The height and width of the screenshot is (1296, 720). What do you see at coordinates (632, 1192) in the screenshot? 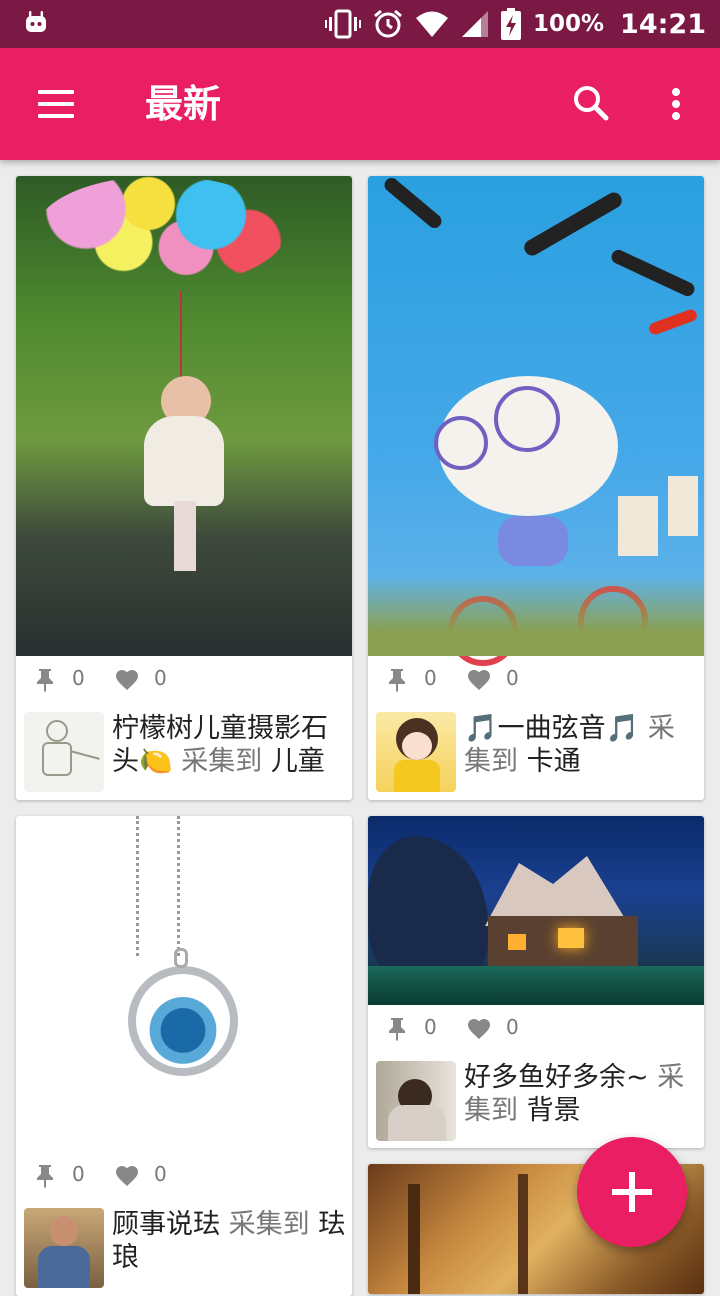
I see `add-button` at bounding box center [632, 1192].